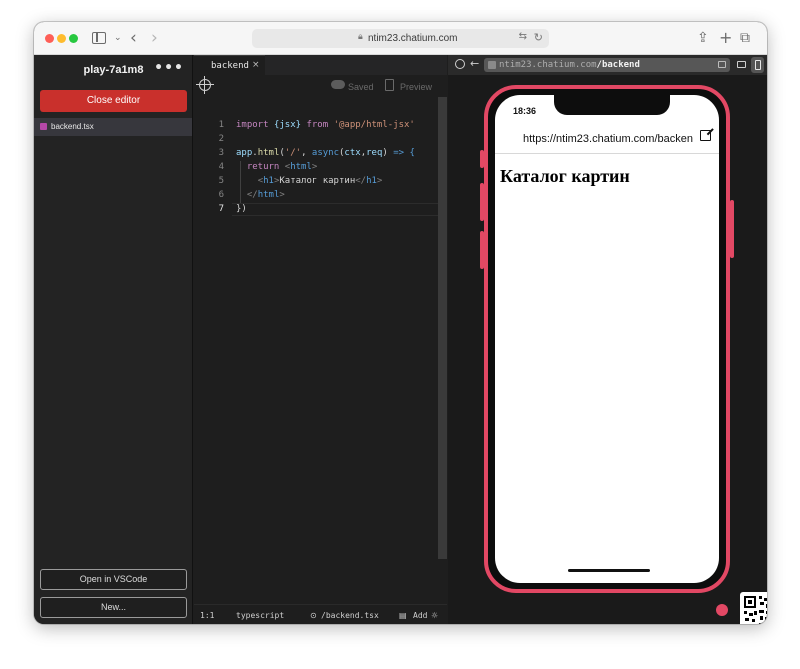 The height and width of the screenshot is (669, 800). What do you see at coordinates (434, 615) in the screenshot?
I see `gear-icon: ☼` at bounding box center [434, 615].